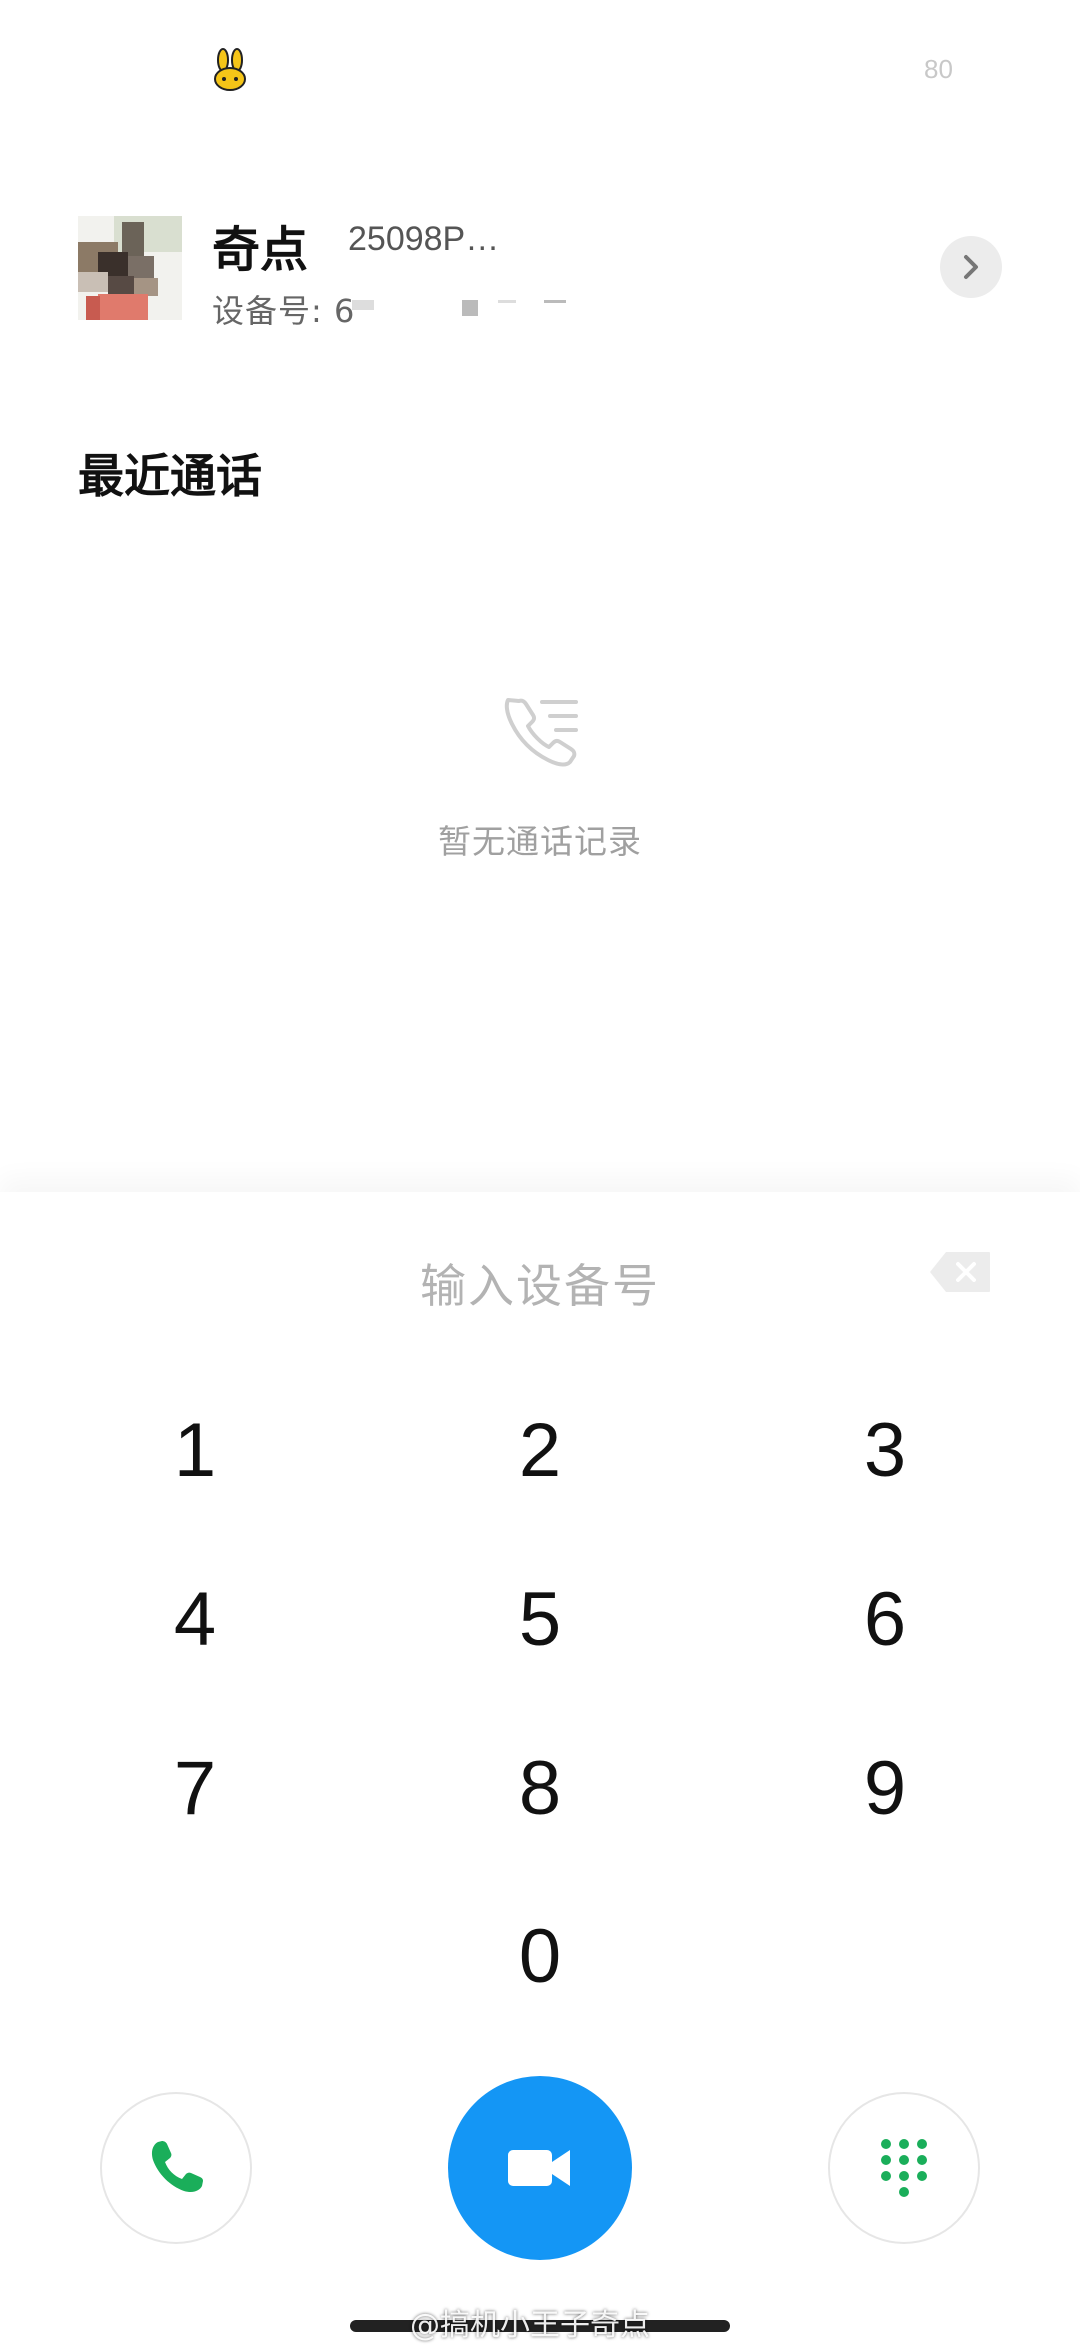 The width and height of the screenshot is (1080, 2351). What do you see at coordinates (530, 2325) in the screenshot?
I see `weibo-watermark: @搞机小王子奇点` at bounding box center [530, 2325].